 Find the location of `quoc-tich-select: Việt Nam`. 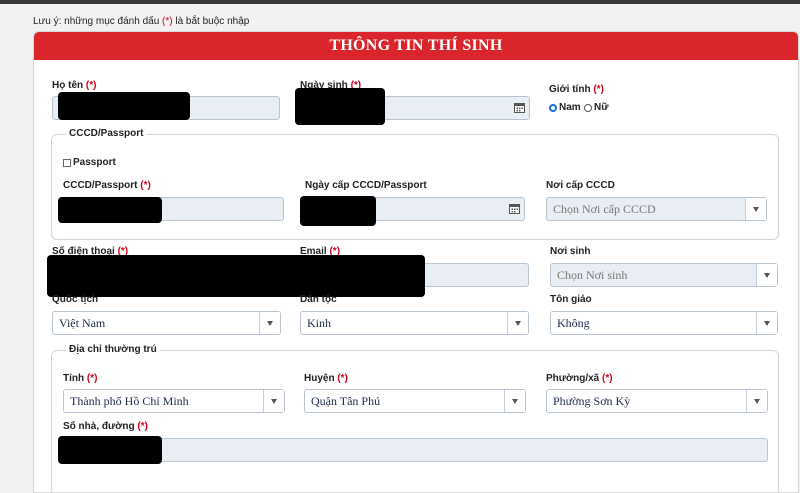

quoc-tich-select: Việt Nam is located at coordinates (166, 323).